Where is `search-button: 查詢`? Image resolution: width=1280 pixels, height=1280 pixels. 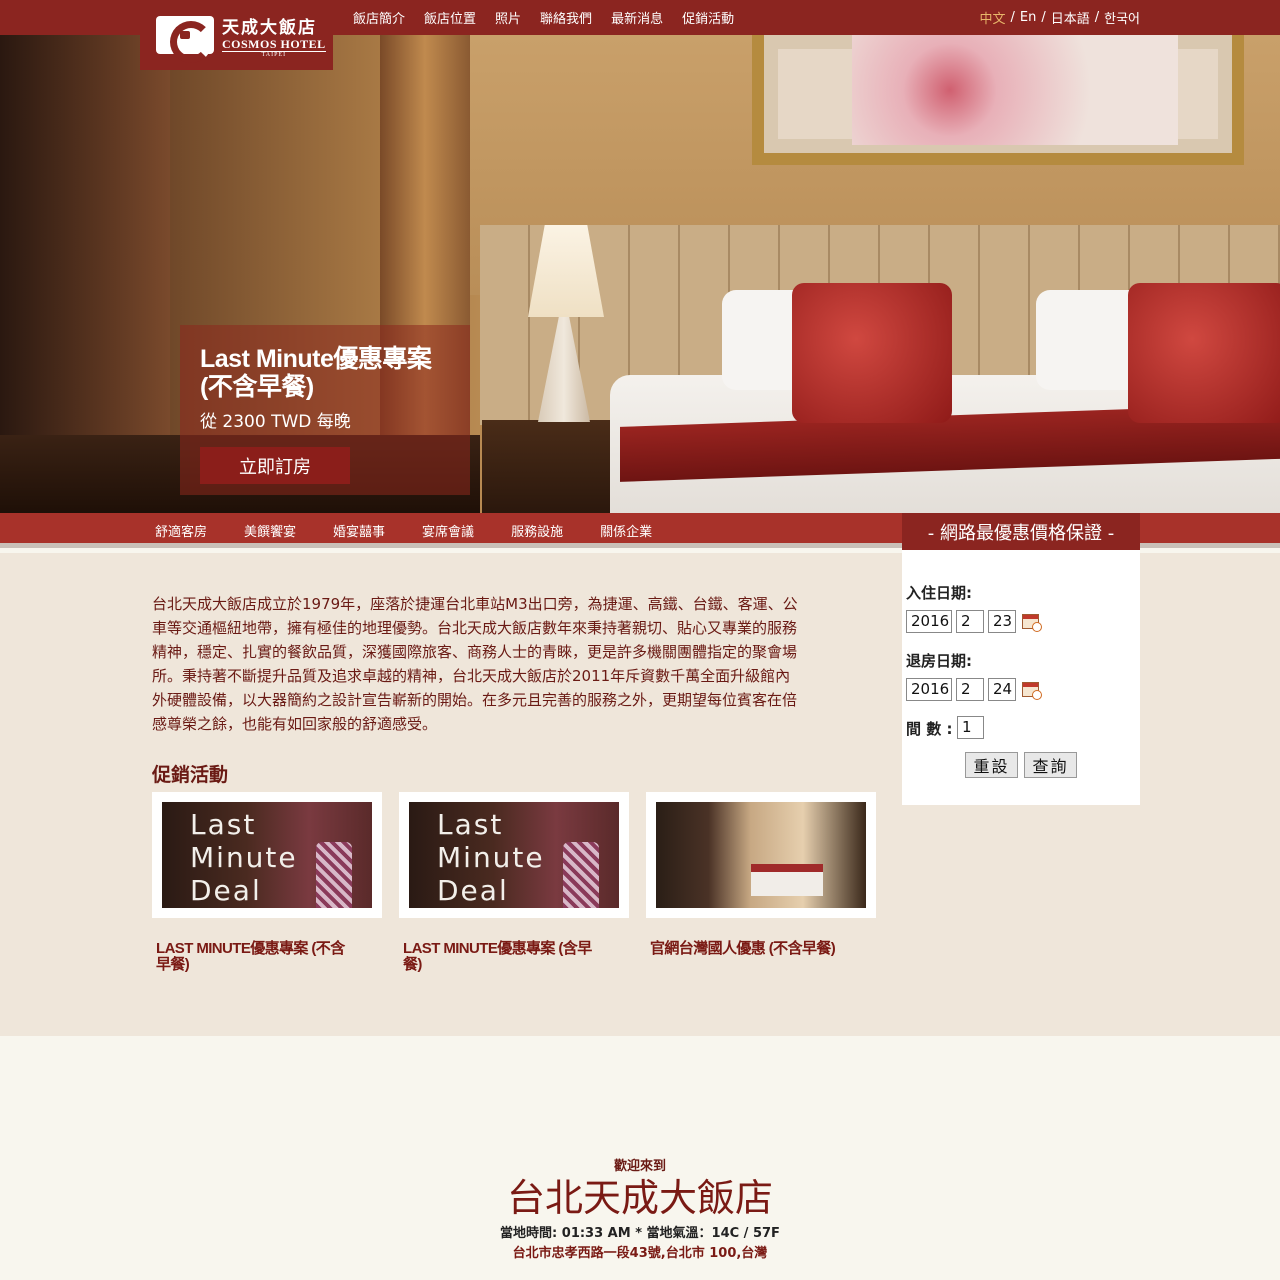 search-button: 查詢 is located at coordinates (1050, 765).